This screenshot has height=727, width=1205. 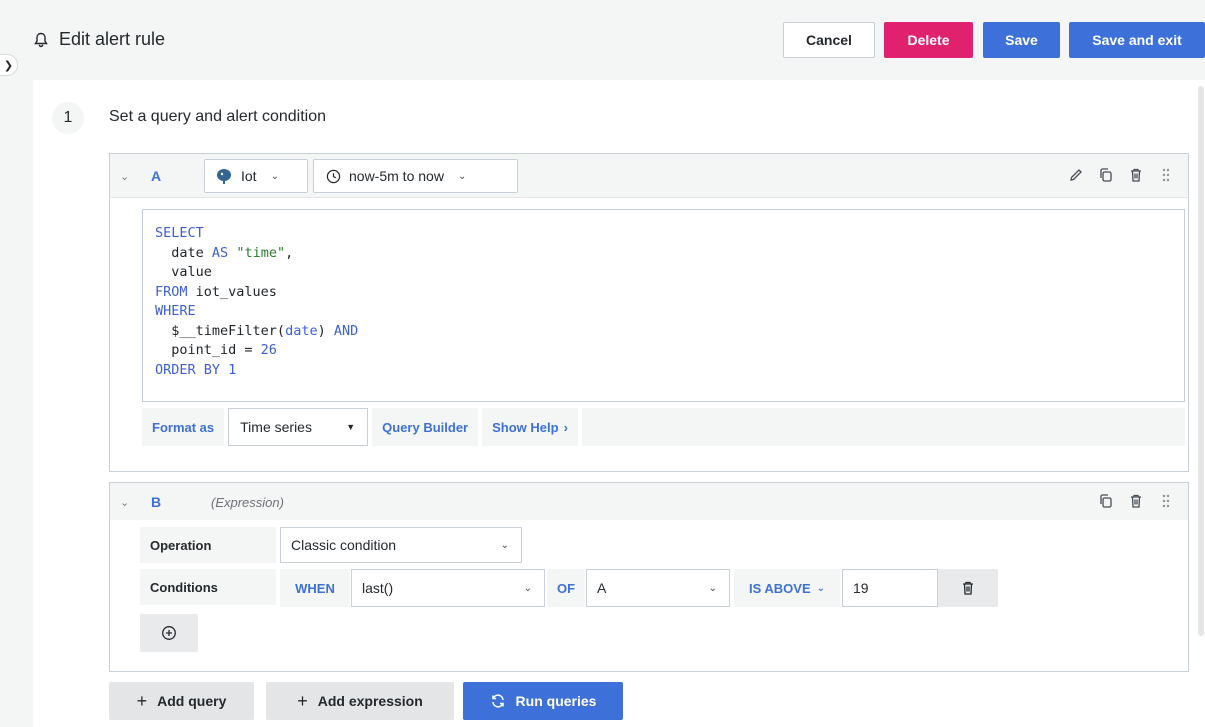 What do you see at coordinates (249, 176) in the screenshot?
I see `datasource-name: Iot` at bounding box center [249, 176].